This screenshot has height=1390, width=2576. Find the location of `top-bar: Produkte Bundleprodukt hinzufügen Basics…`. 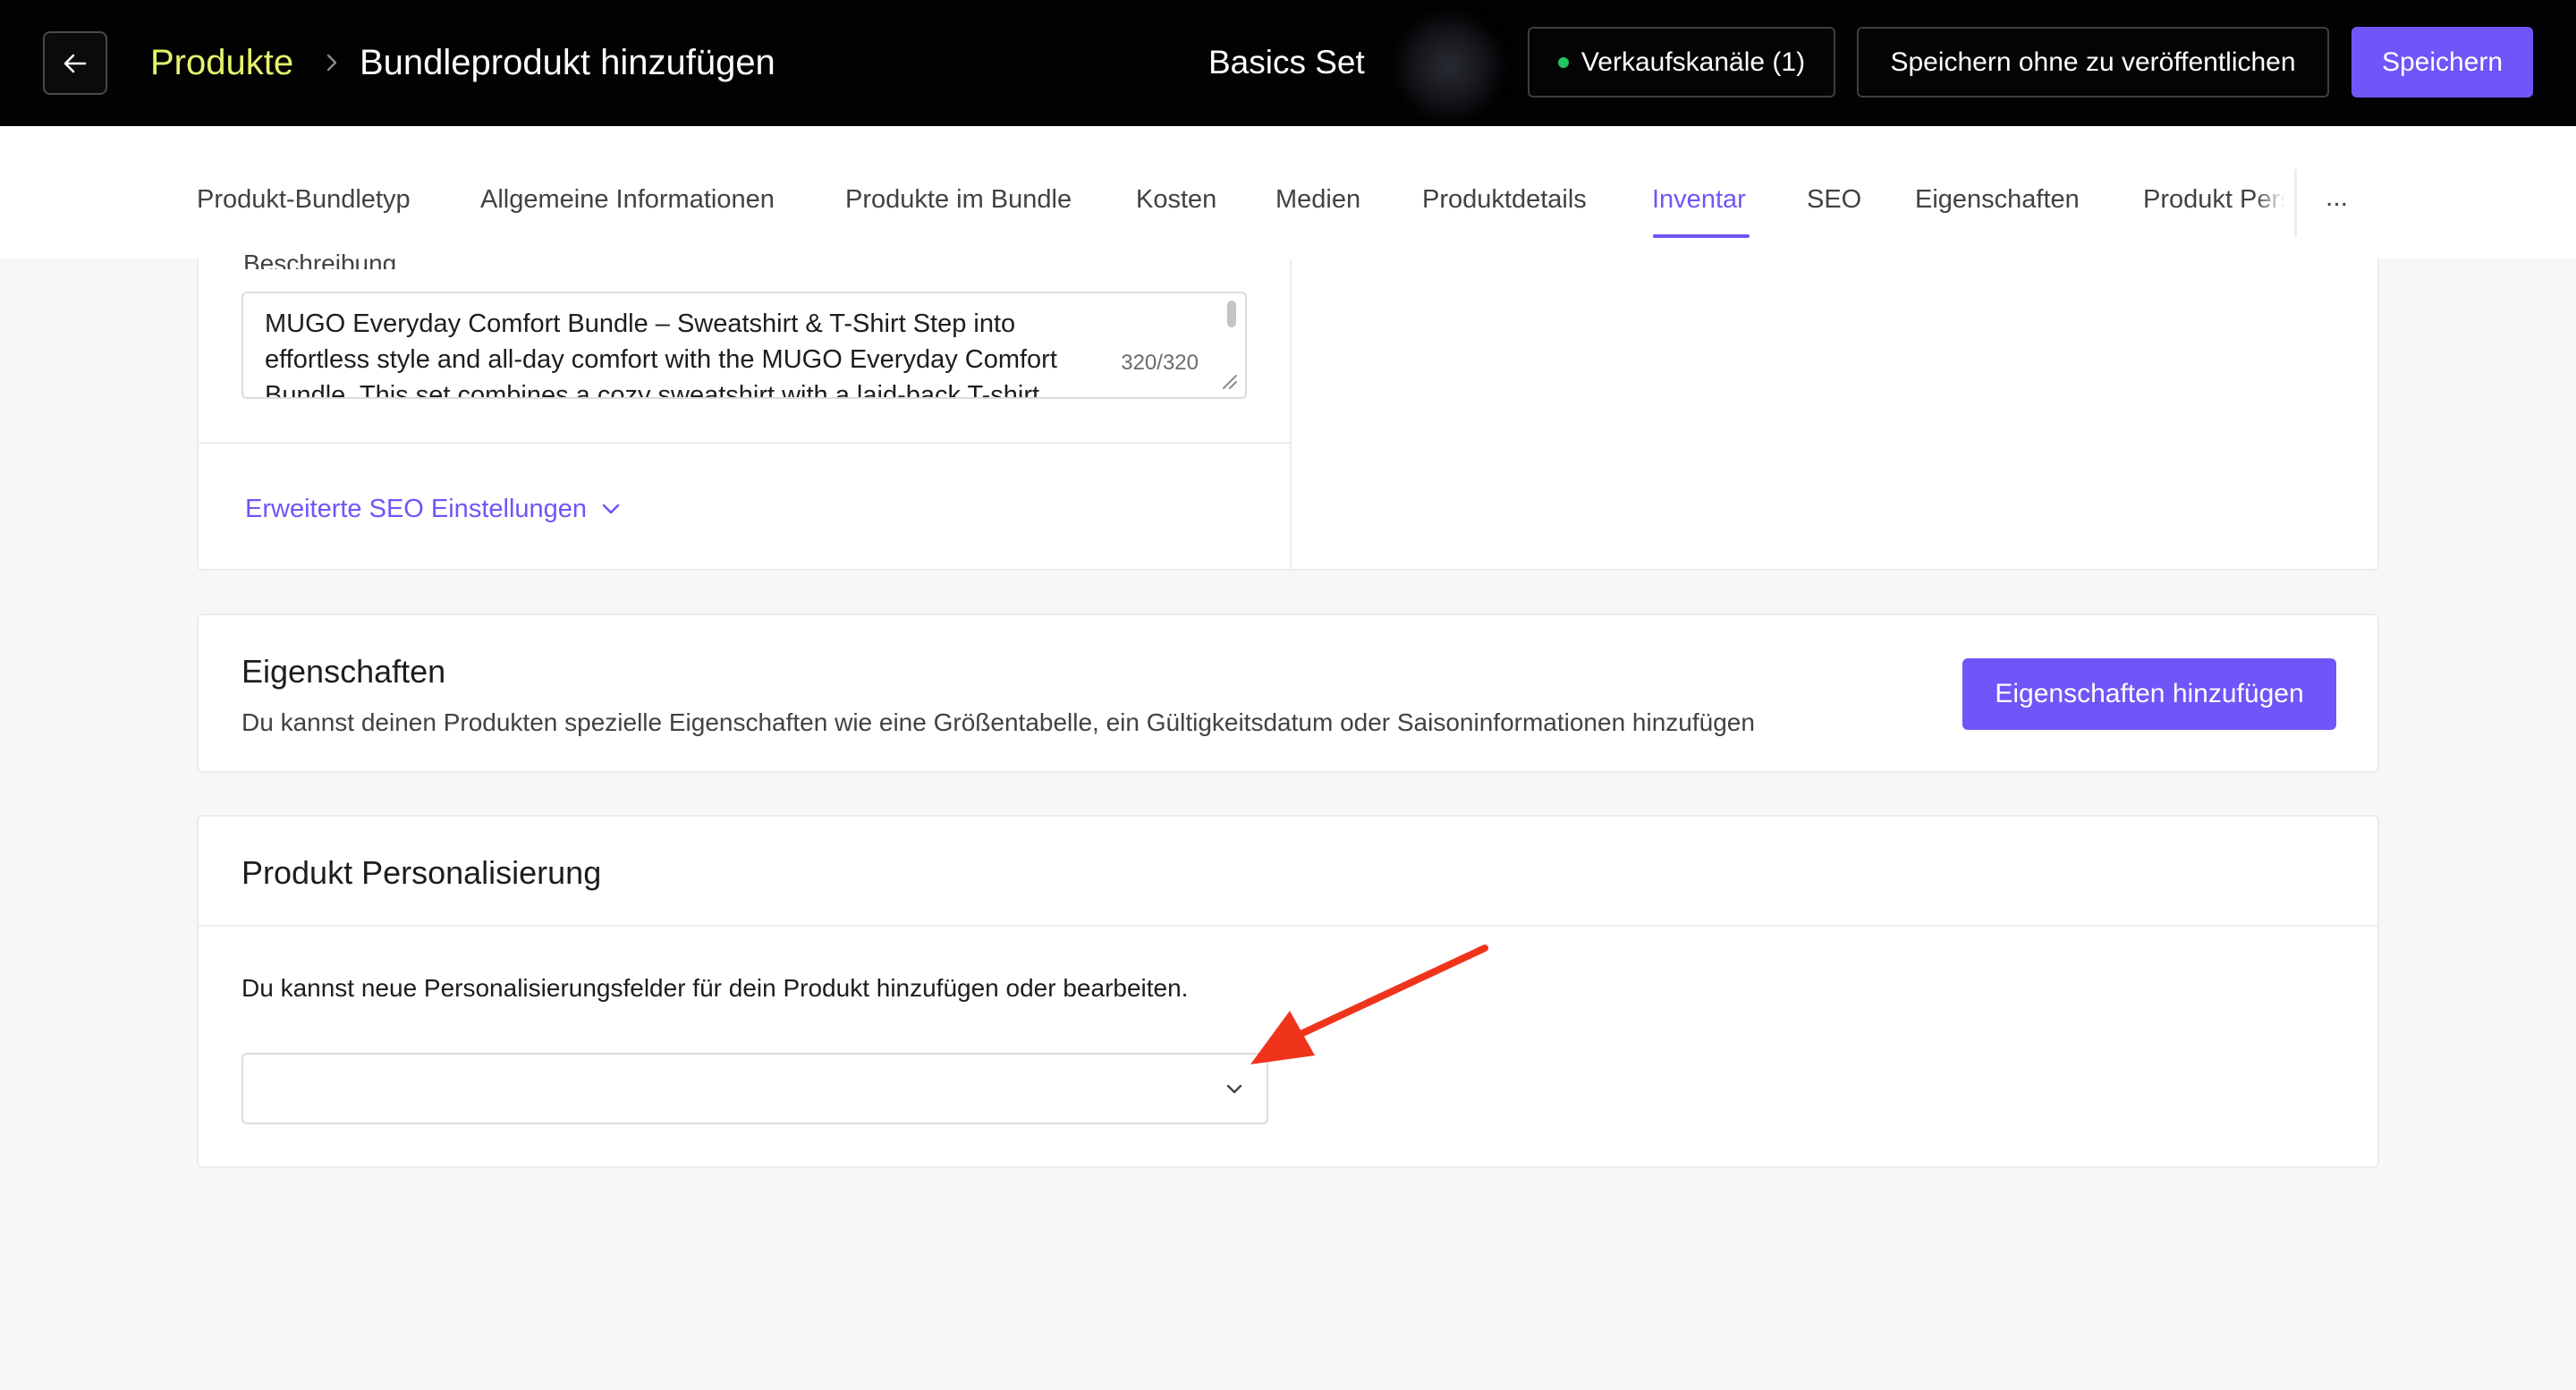

top-bar: Produkte Bundleprodukt hinzufügen Basics… is located at coordinates (1288, 63).